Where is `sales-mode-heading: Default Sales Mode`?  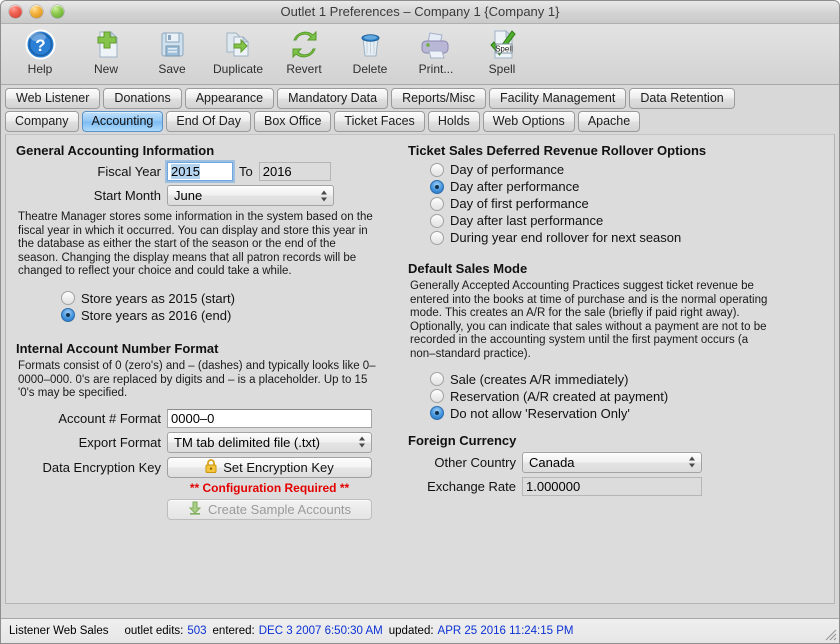
sales-mode-heading: Default Sales Mode is located at coordinates (468, 268).